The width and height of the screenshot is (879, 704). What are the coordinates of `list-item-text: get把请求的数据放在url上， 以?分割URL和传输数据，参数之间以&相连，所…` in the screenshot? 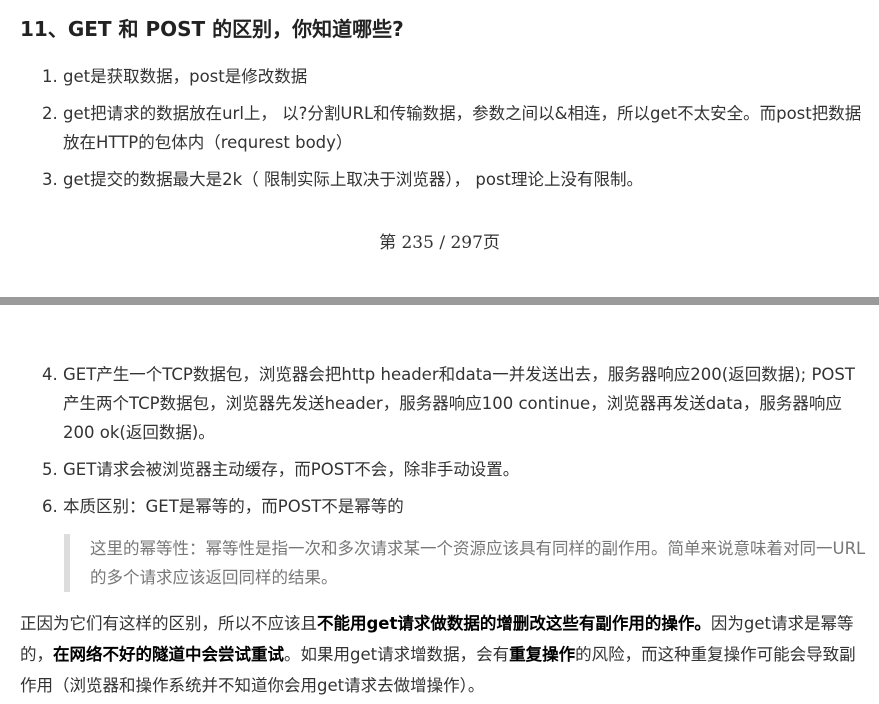 It's located at (462, 128).